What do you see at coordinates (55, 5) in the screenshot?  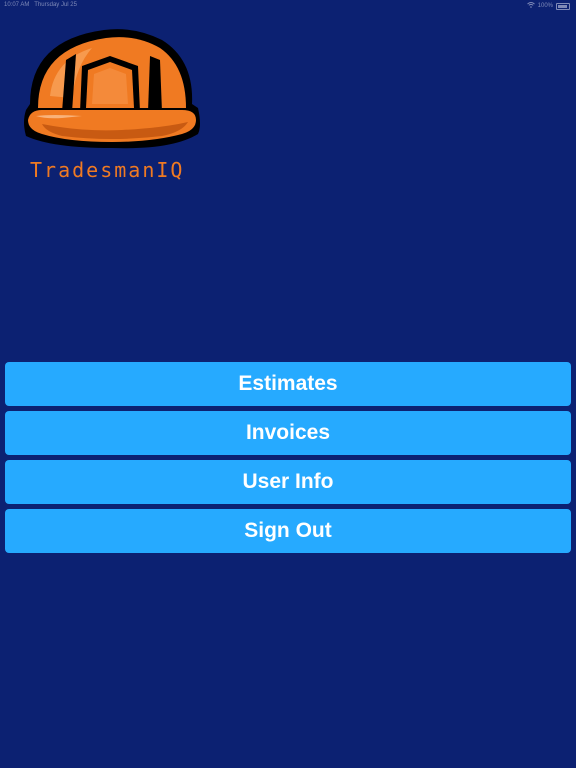 I see `status-date: Thursday Jul 25` at bounding box center [55, 5].